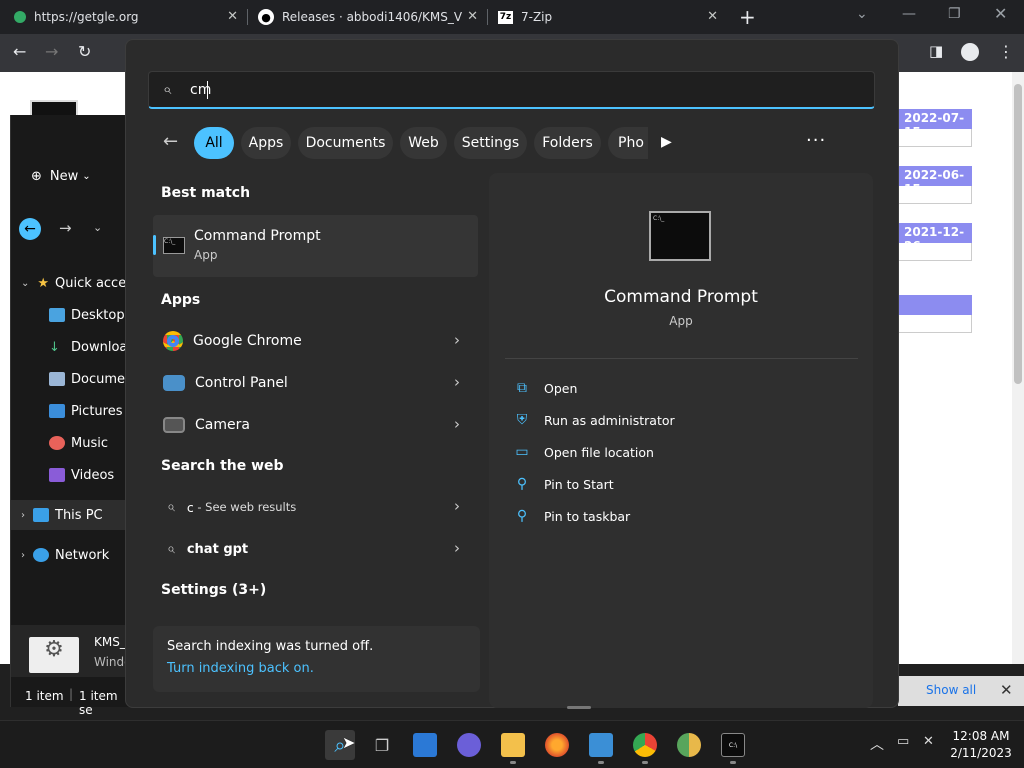 This screenshot has height=768, width=1024. Describe the element at coordinates (84, 51) in the screenshot. I see `reload-icon: ↻` at that location.